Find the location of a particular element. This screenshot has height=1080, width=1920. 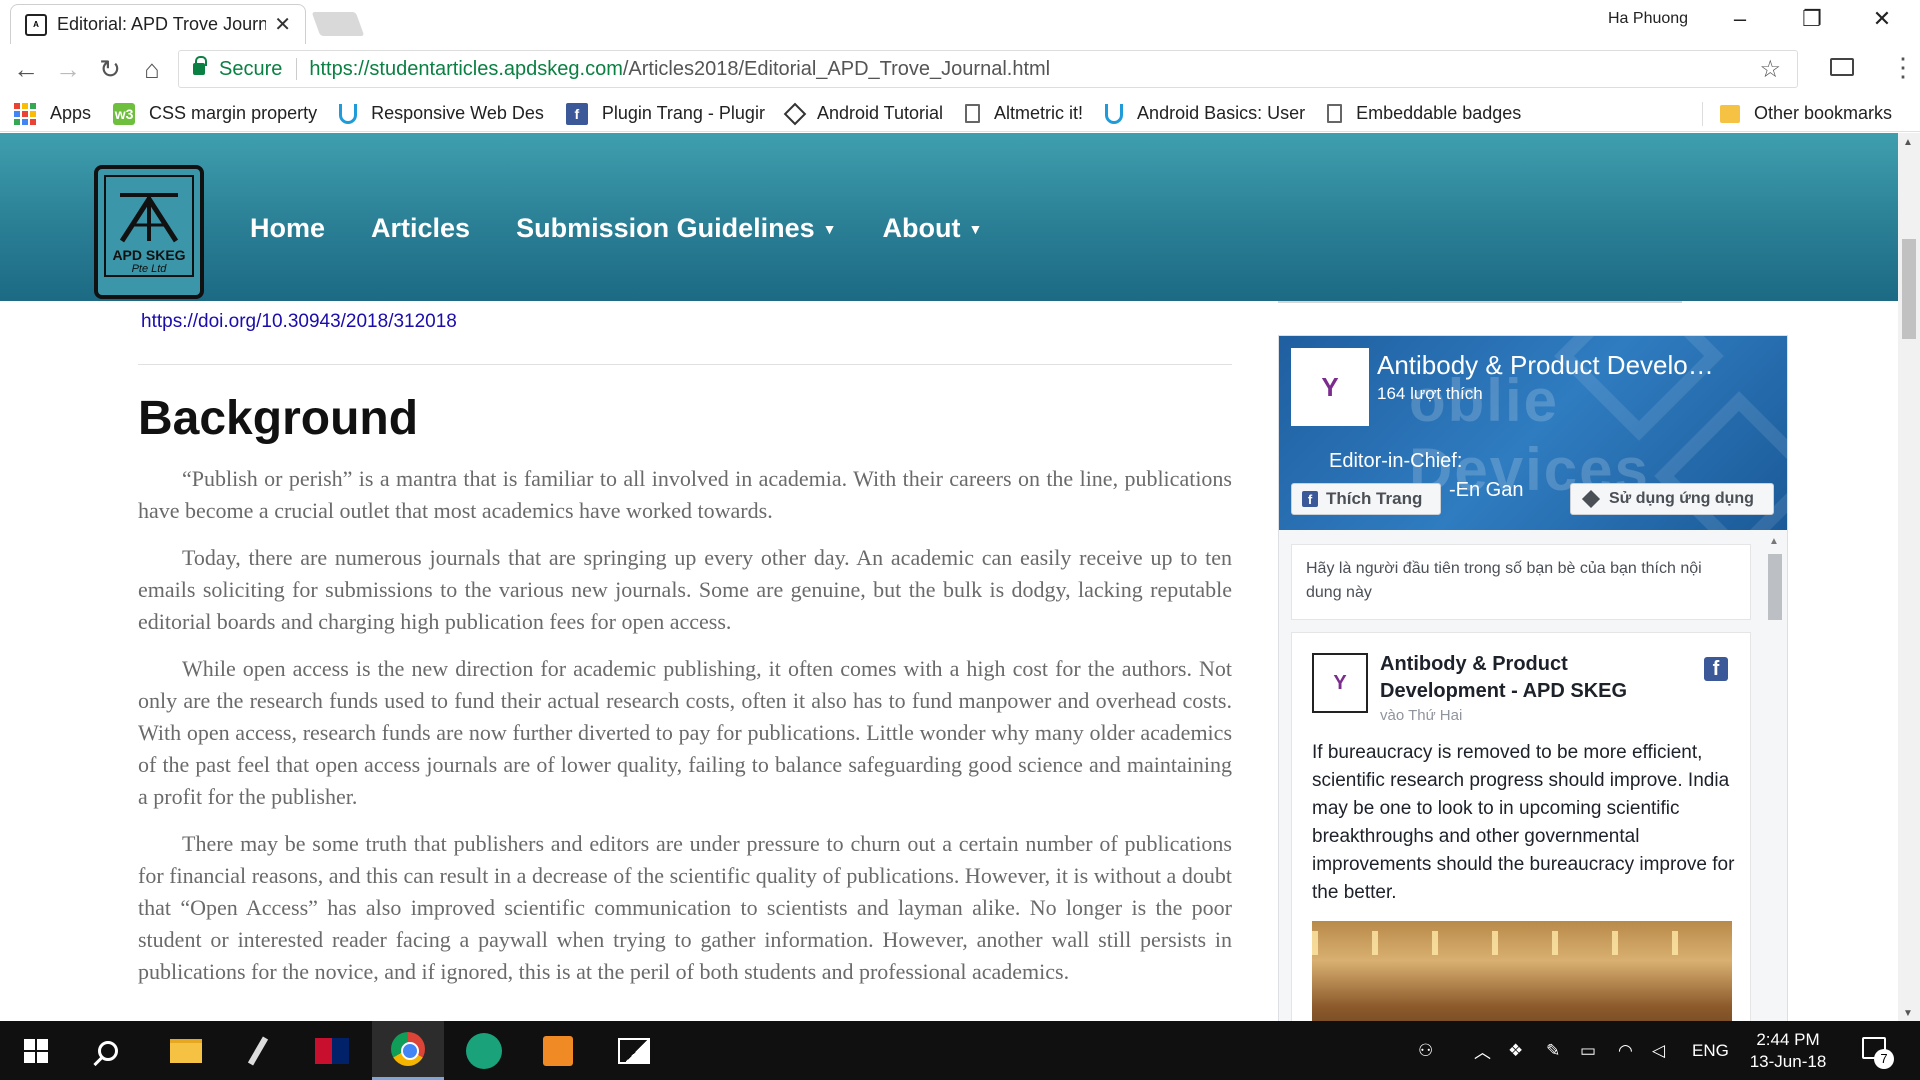

bookmark-android-basics: Android Basics: User is located at coordinates (1205, 113).